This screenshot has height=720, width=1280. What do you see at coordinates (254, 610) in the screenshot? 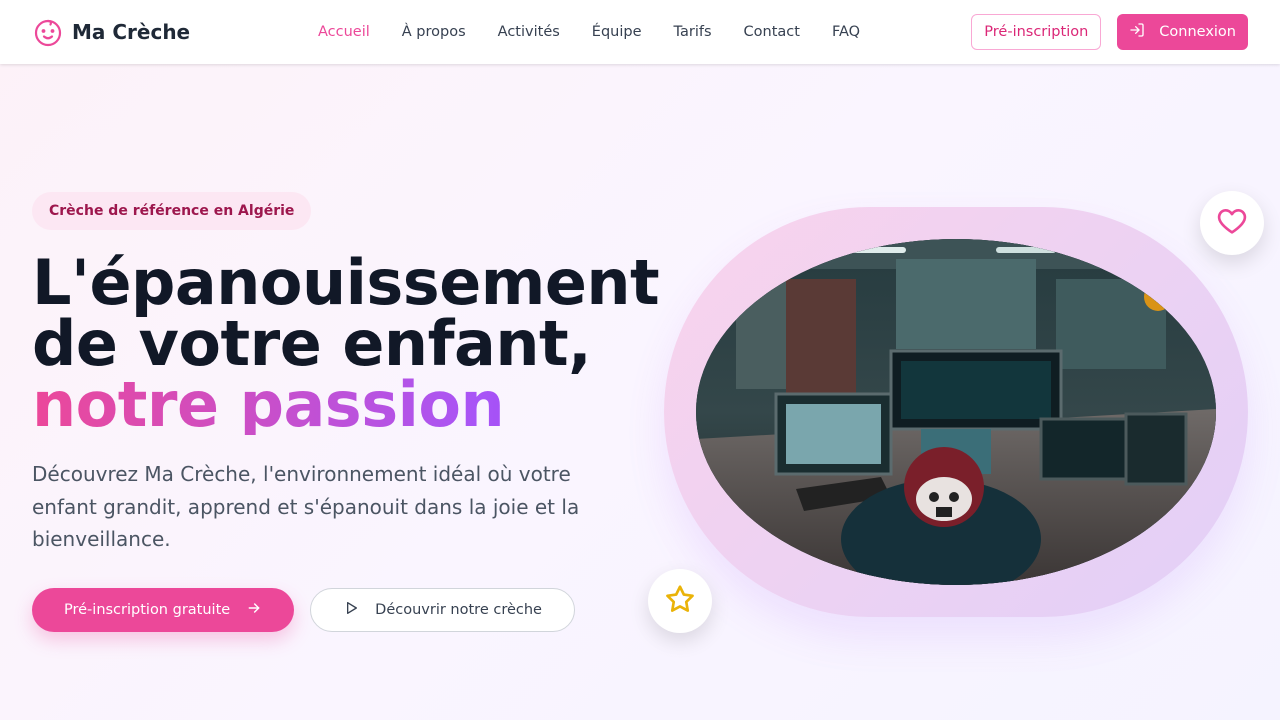
I see `arrow-right-icon` at bounding box center [254, 610].